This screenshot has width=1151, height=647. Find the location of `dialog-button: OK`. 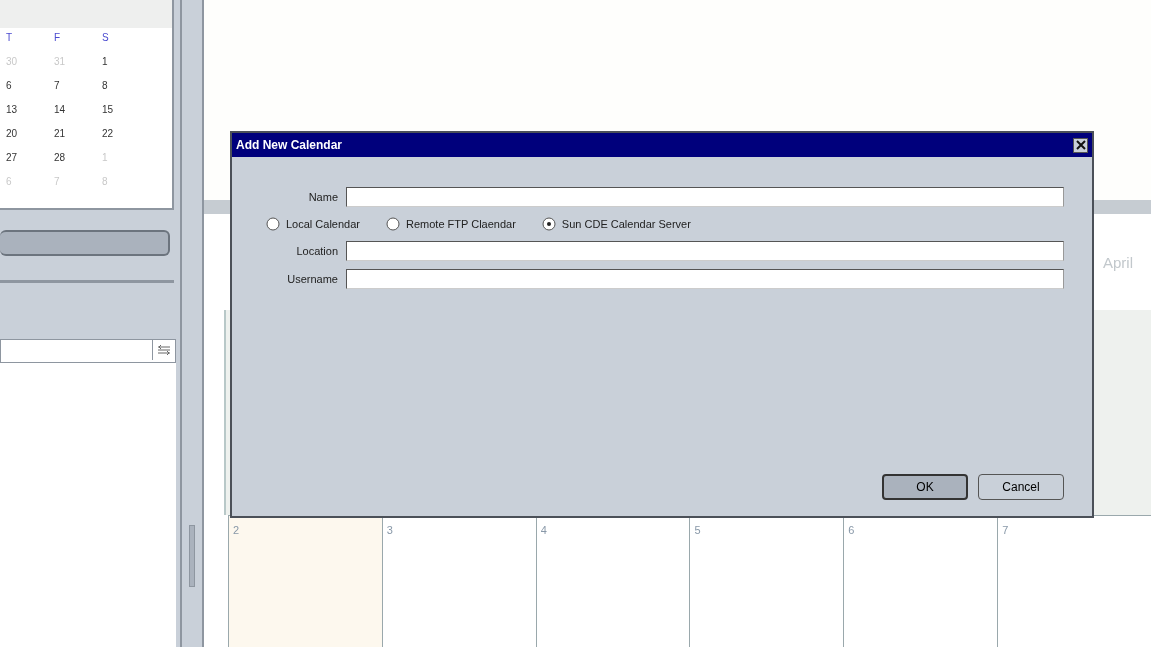

dialog-button: OK is located at coordinates (925, 487).